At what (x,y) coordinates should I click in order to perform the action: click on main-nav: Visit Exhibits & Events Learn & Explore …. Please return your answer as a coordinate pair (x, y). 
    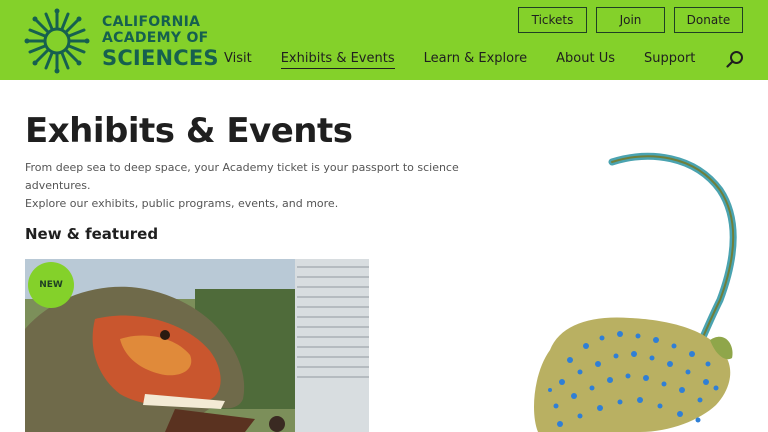
    Looking at the image, I should click on (459, 60).